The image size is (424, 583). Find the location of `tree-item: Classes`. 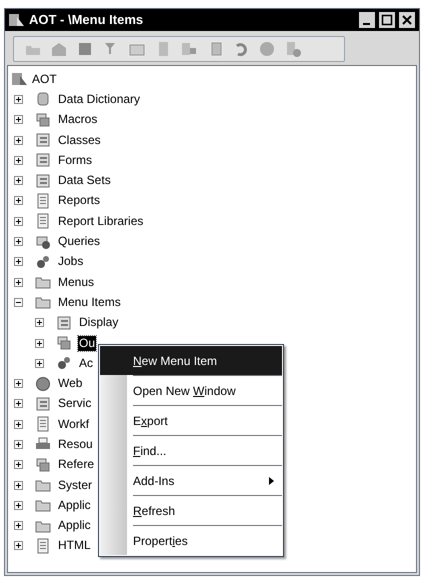

tree-item: Classes is located at coordinates (79, 140).